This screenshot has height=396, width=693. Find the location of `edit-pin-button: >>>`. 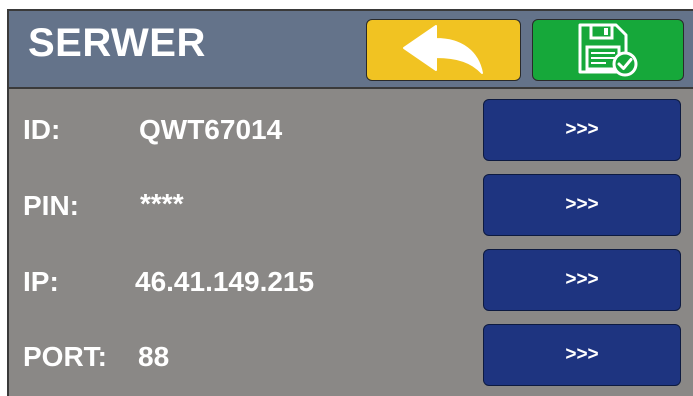

edit-pin-button: >>> is located at coordinates (582, 205).